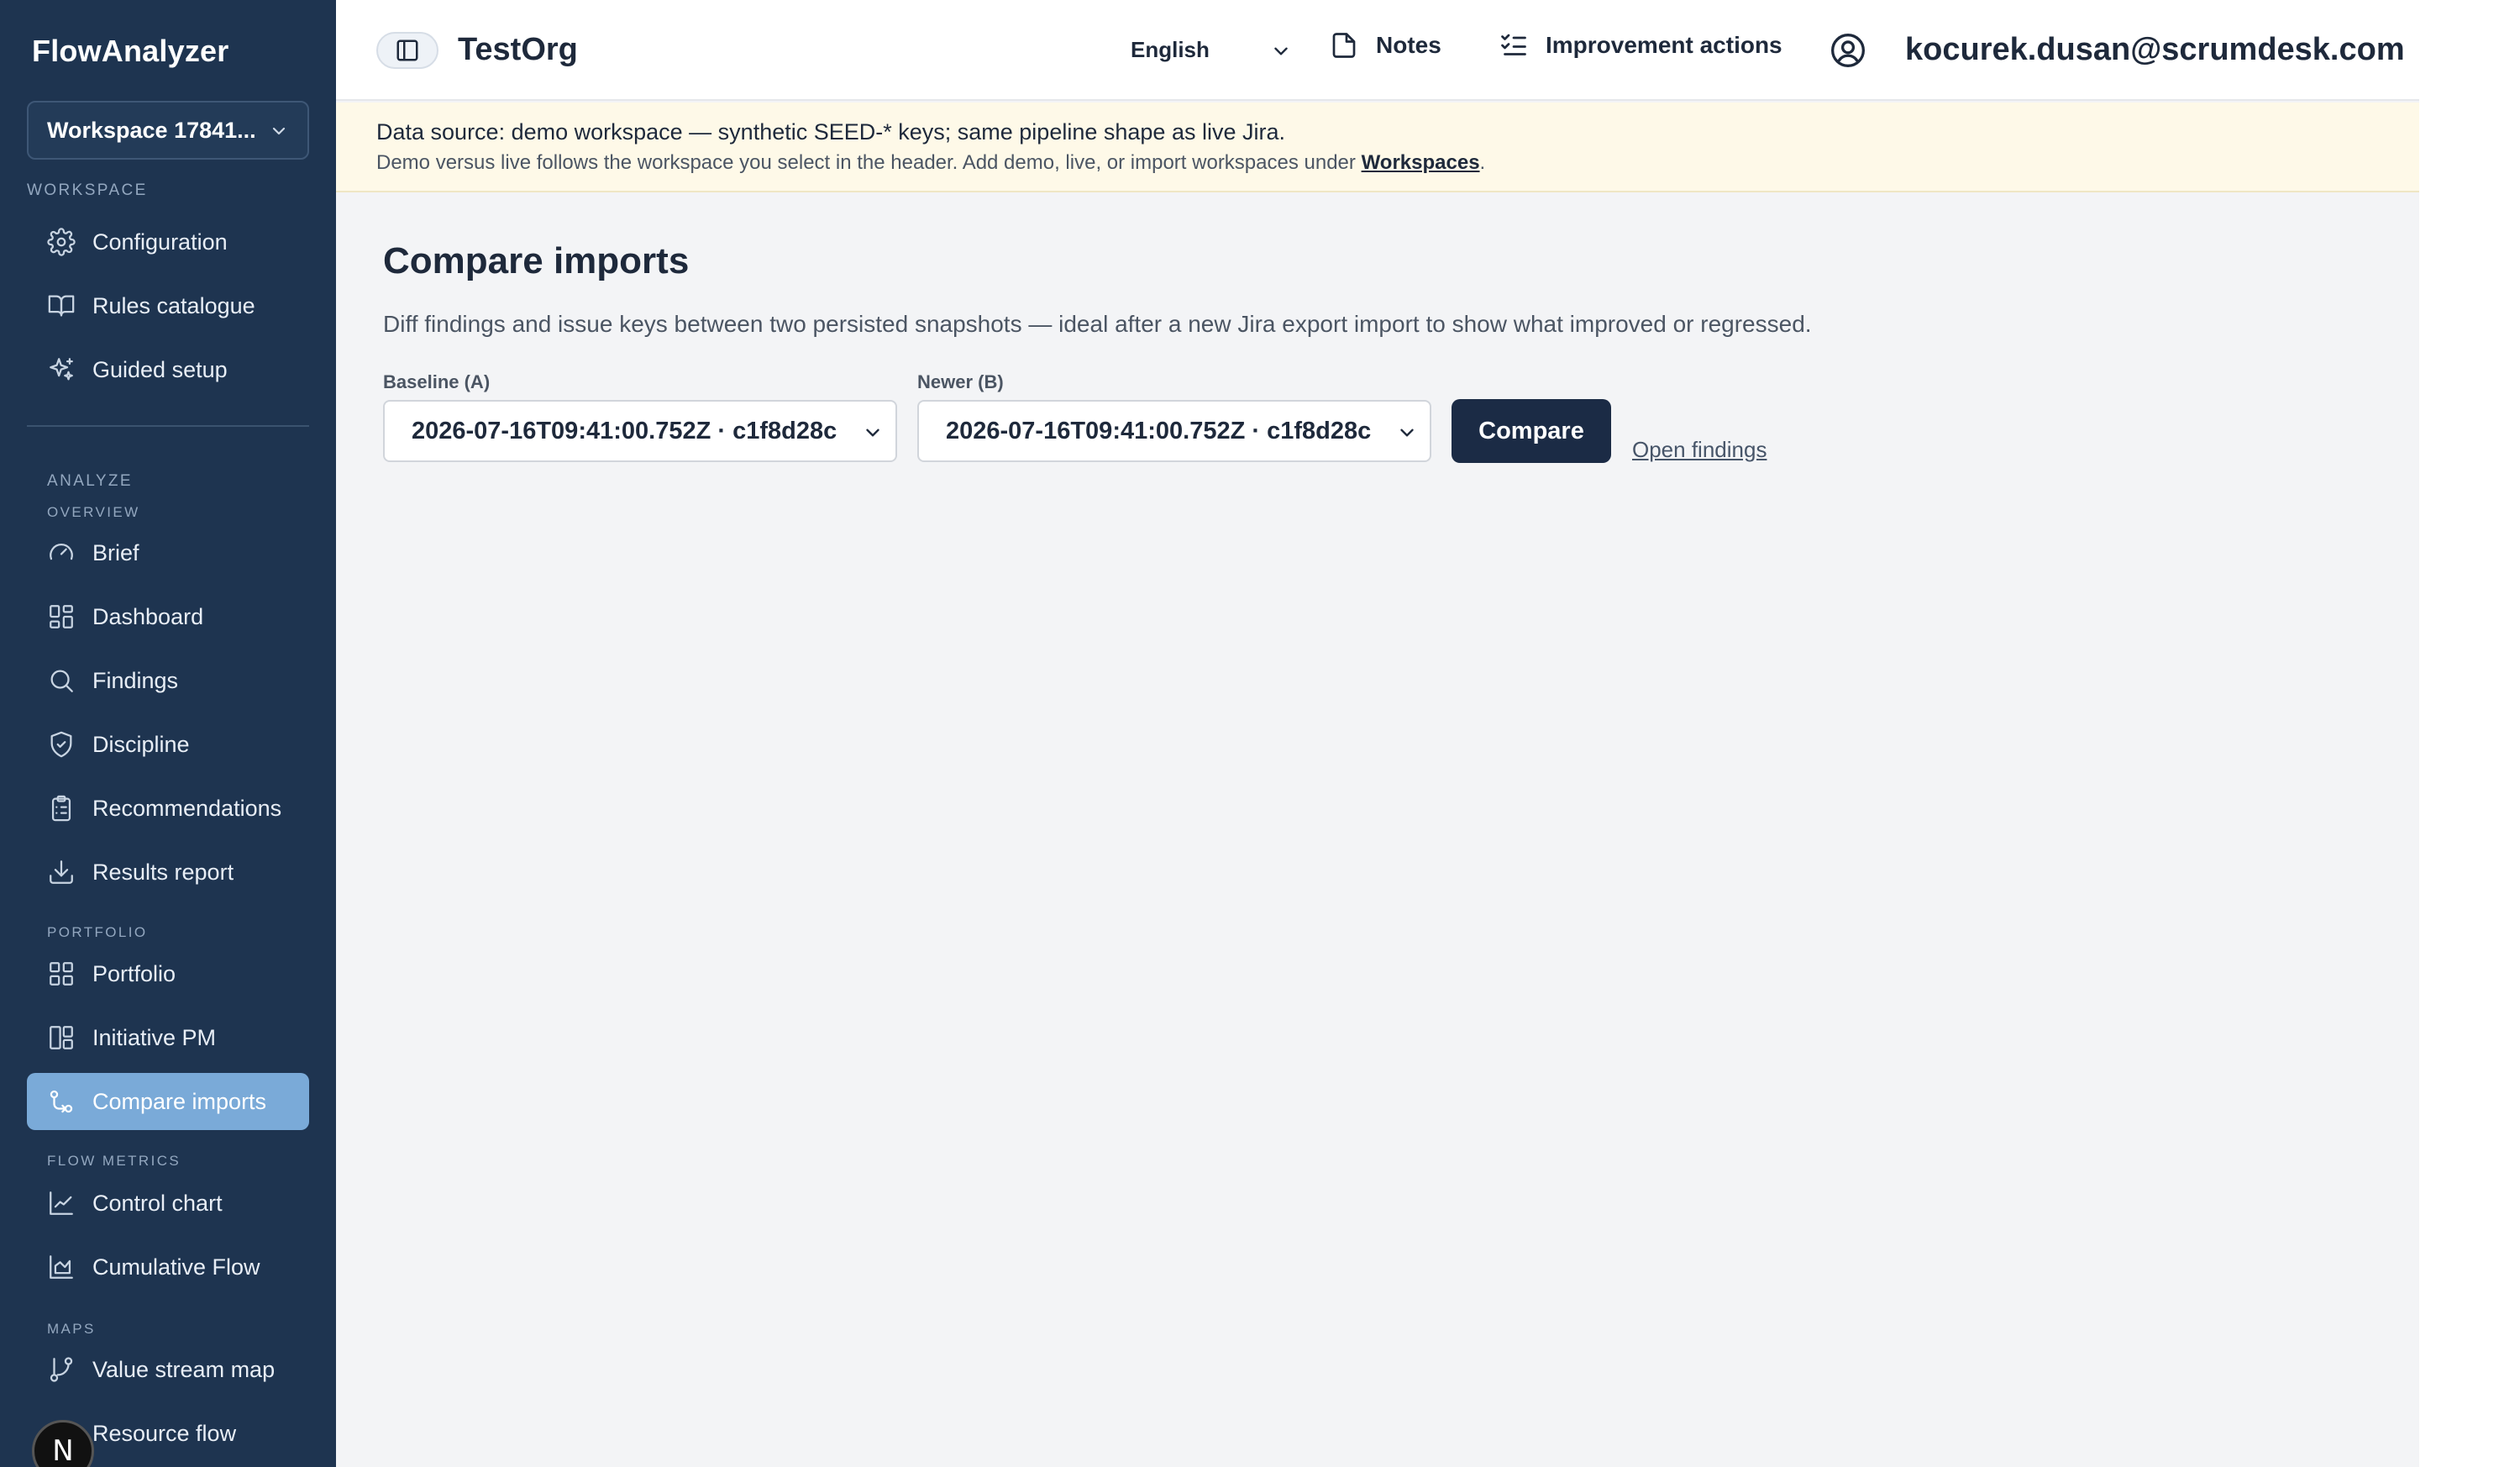  I want to click on org-name: TestOrg, so click(518, 49).